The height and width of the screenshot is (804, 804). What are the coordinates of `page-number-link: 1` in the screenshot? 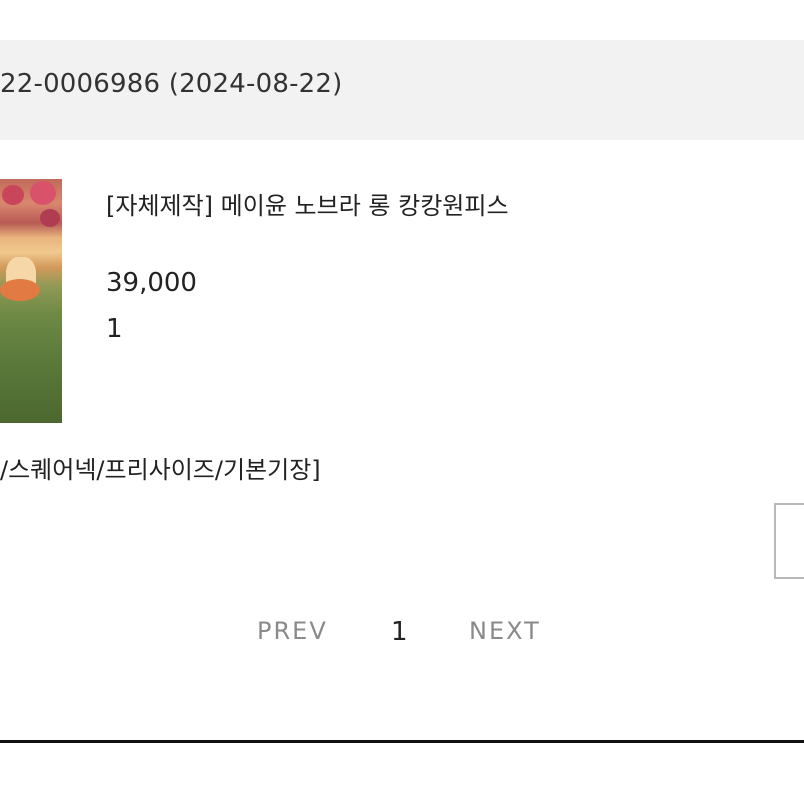 It's located at (399, 632).